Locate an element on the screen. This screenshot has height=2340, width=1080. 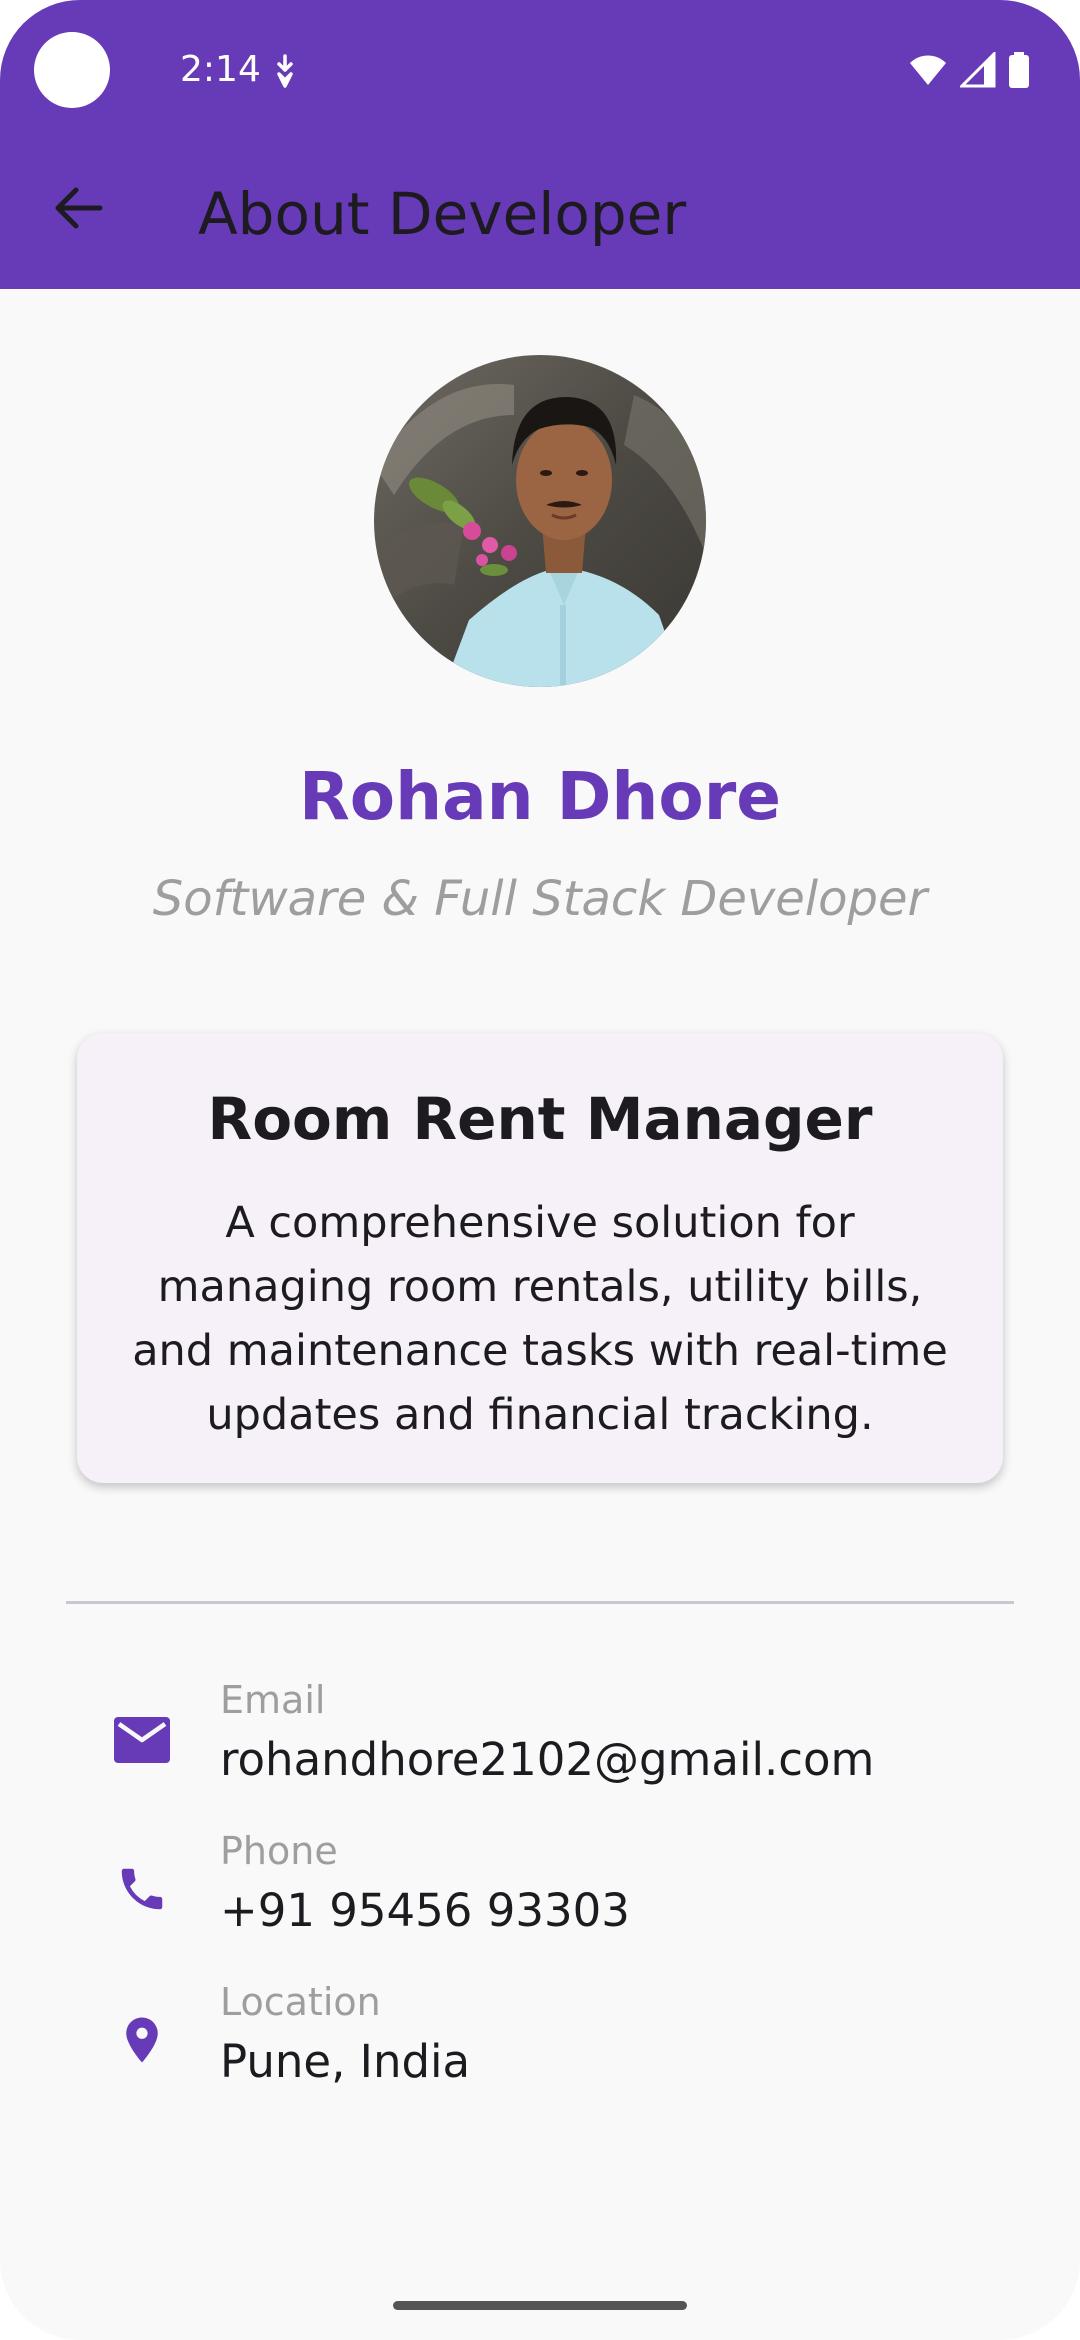
contact-row-phone: Phone +91 95456 93303 is located at coordinates (540, 1897).